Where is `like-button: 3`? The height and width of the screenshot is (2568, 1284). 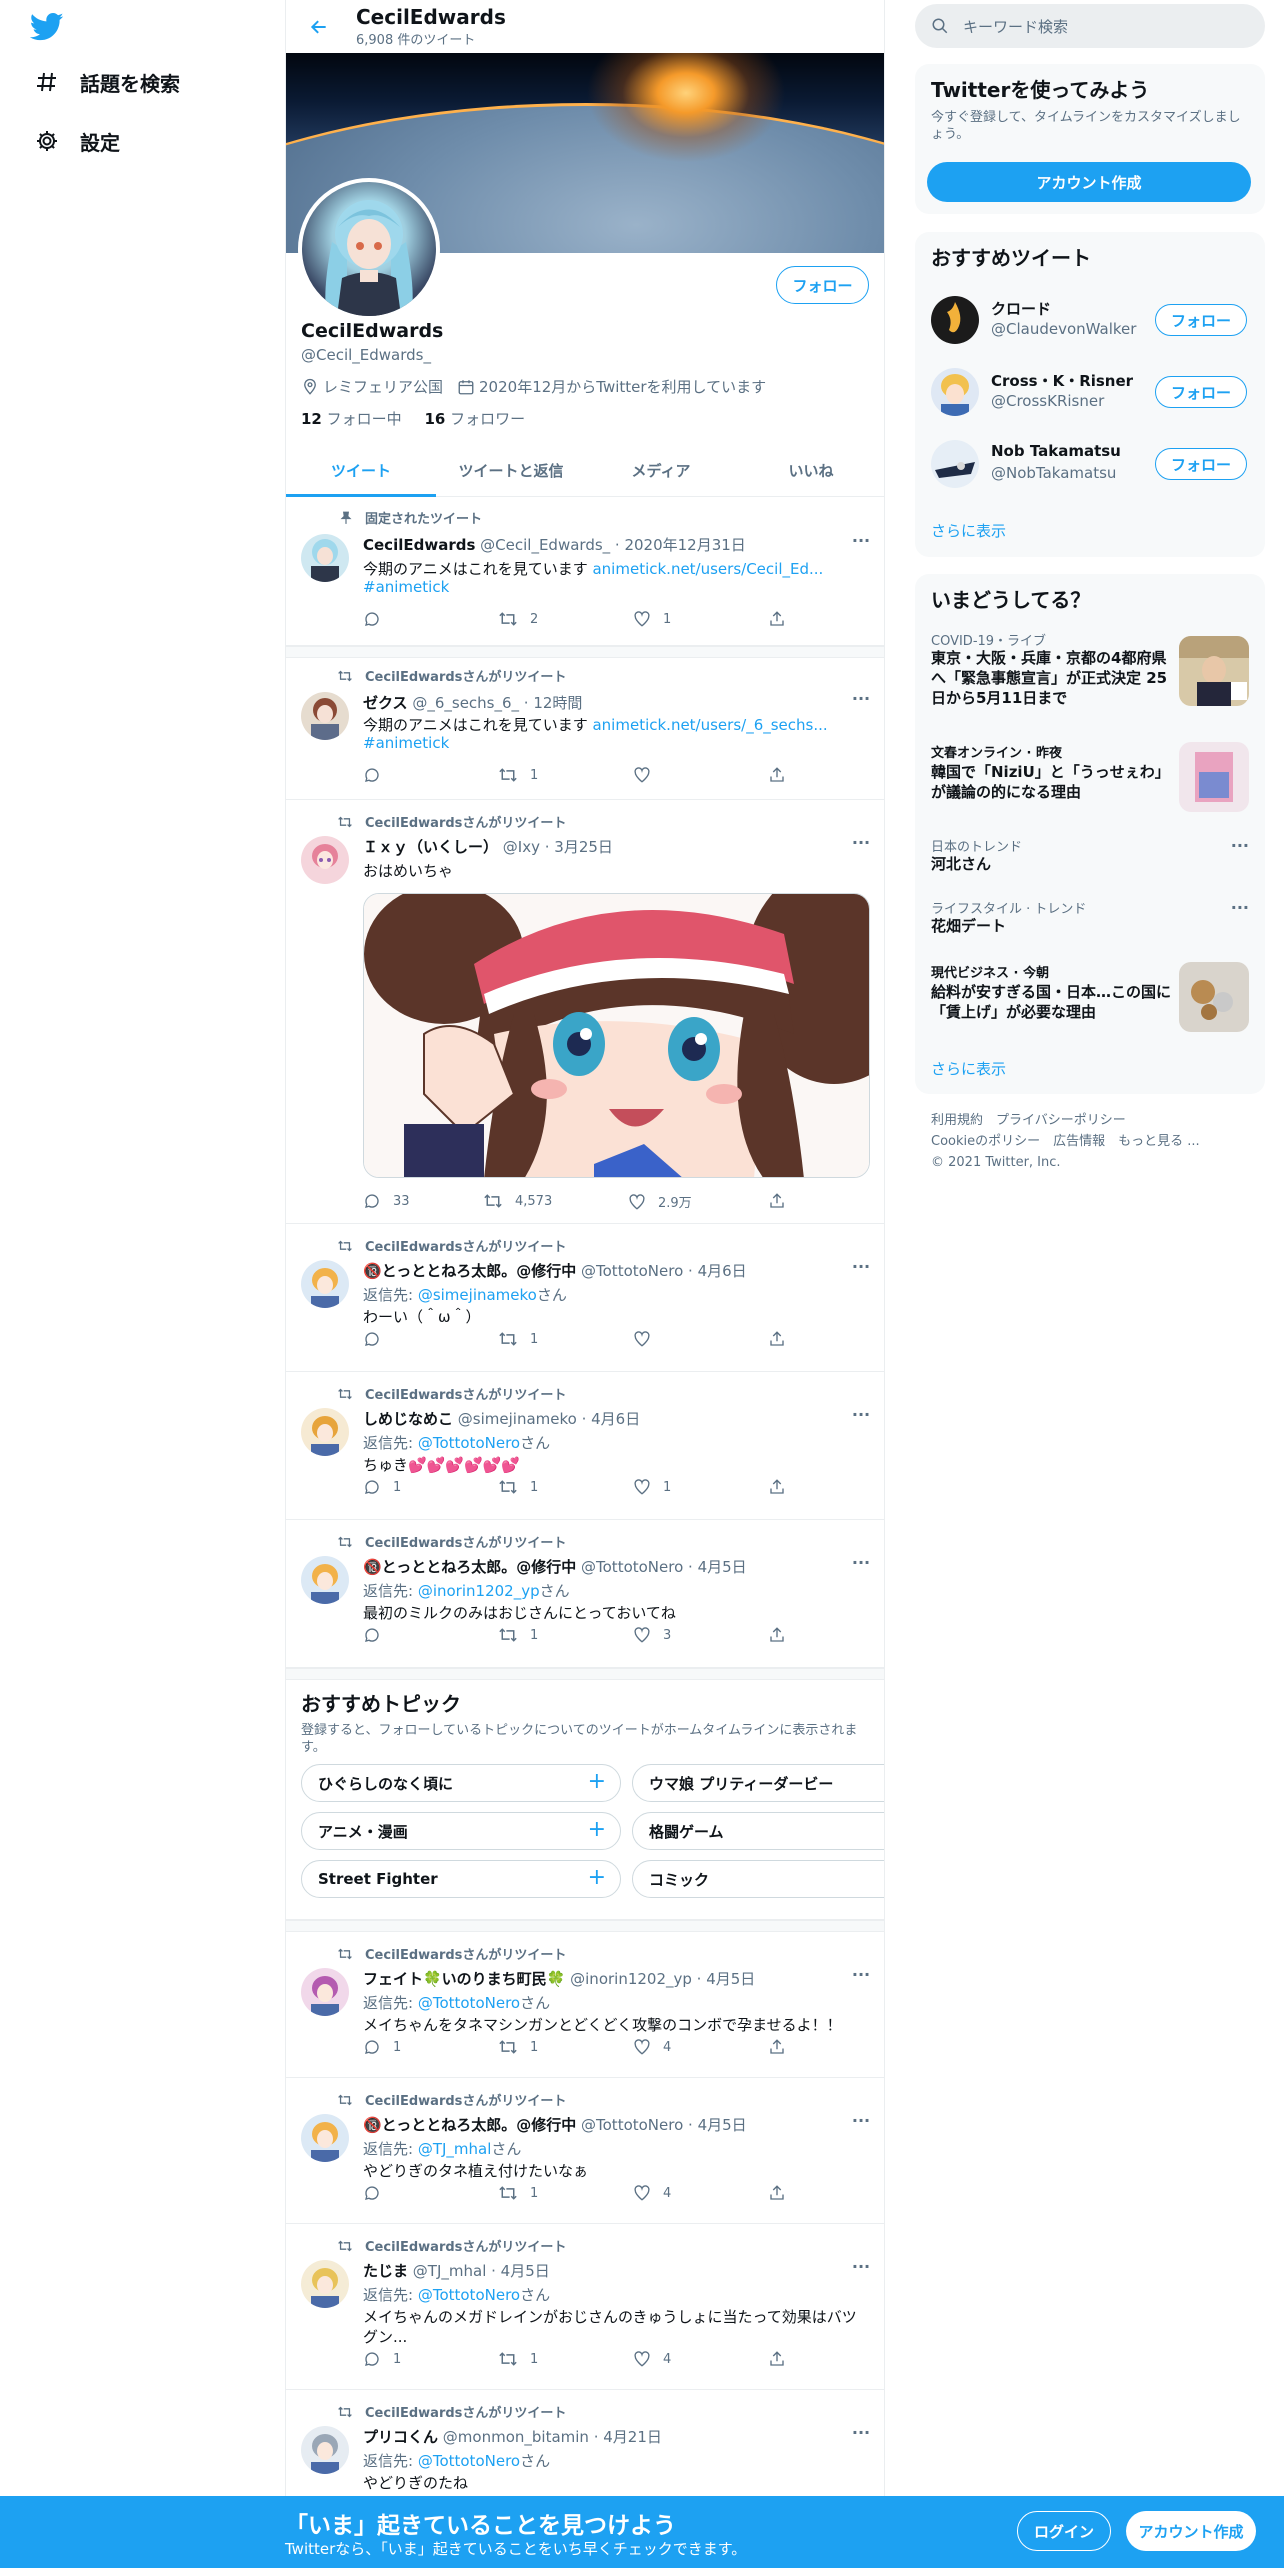 like-button: 3 is located at coordinates (652, 1635).